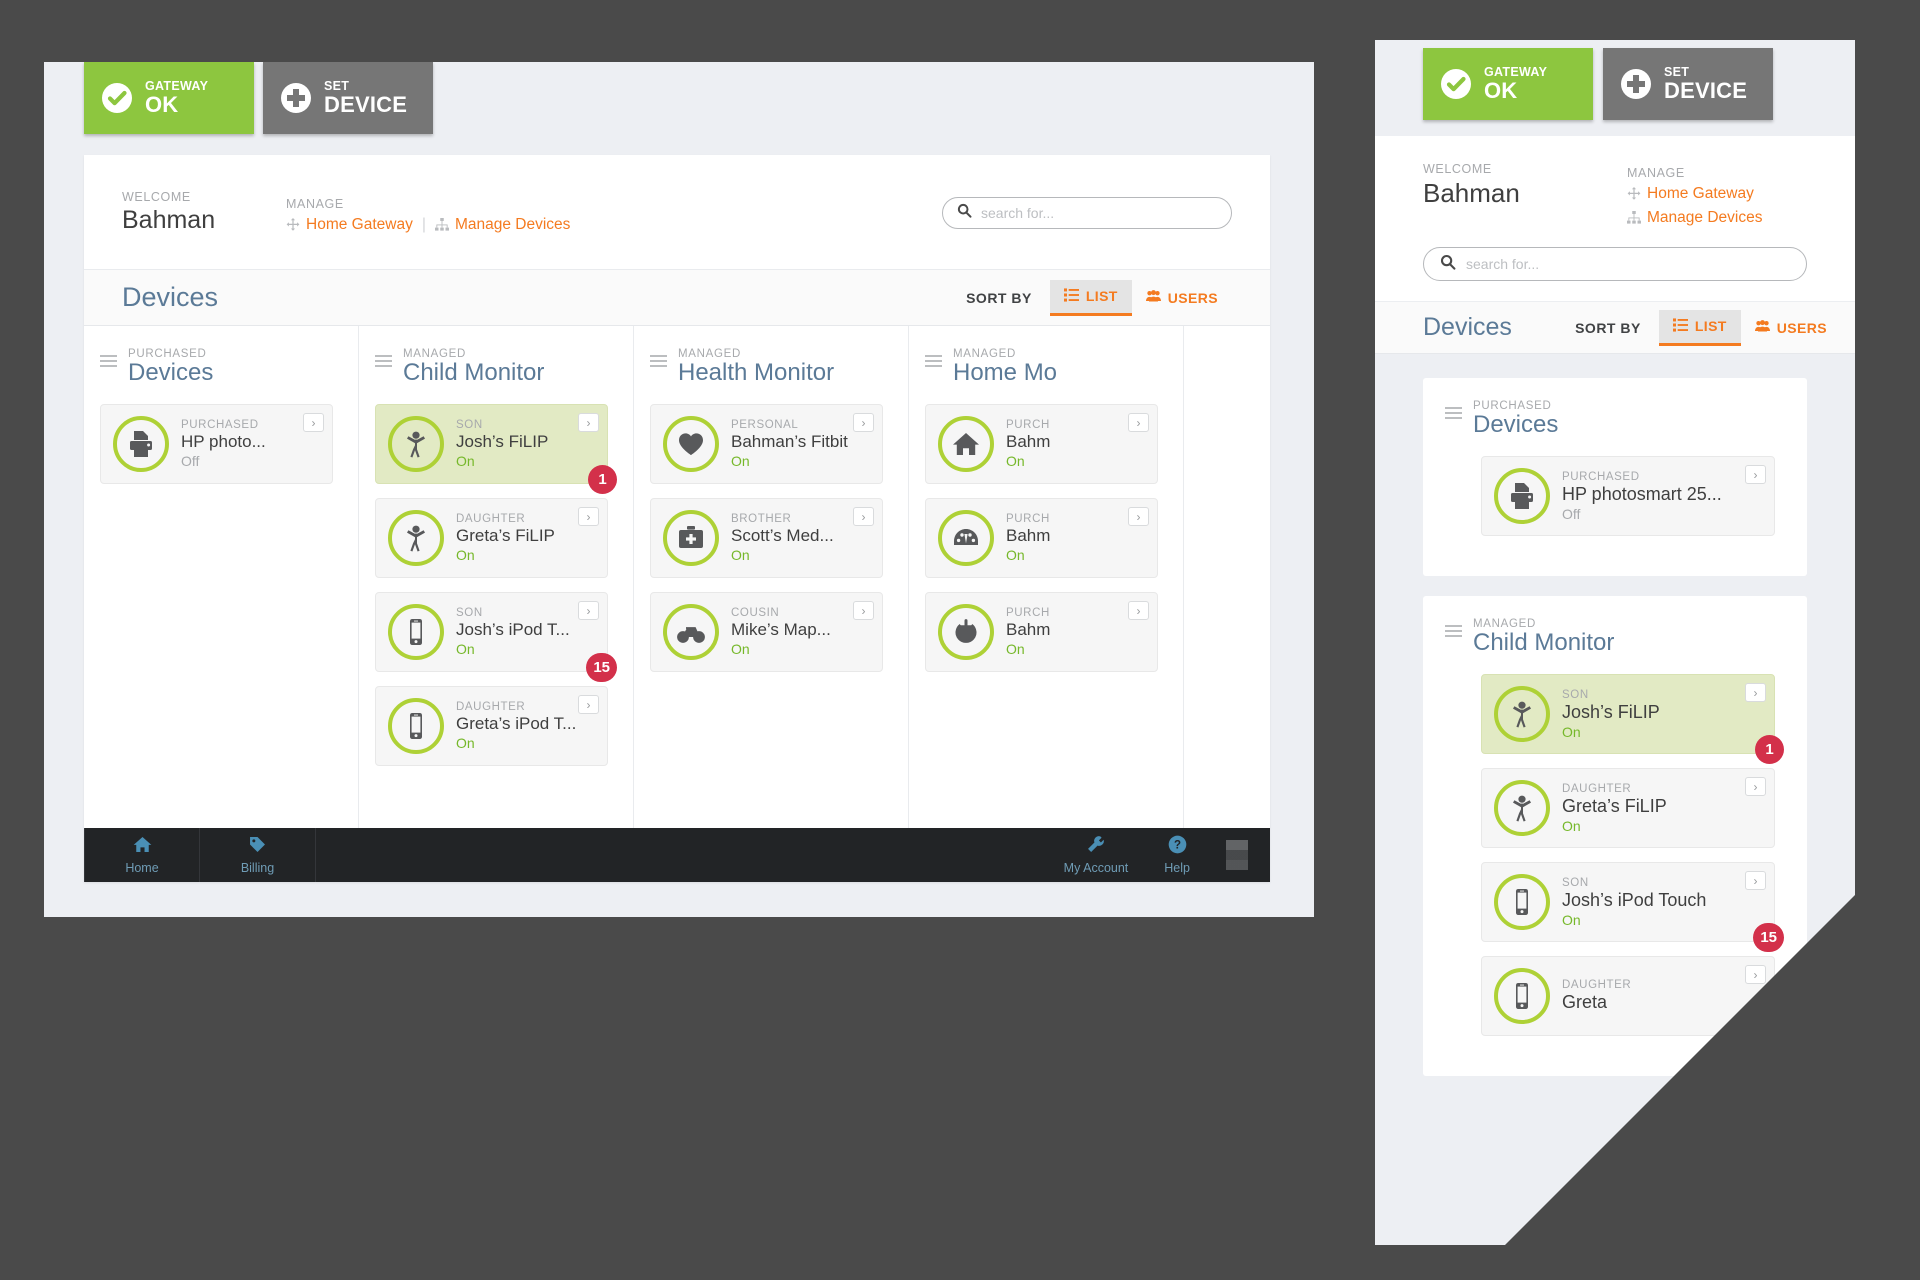 The height and width of the screenshot is (1280, 1920). What do you see at coordinates (1768, 937) in the screenshot?
I see `notification-badge: 15` at bounding box center [1768, 937].